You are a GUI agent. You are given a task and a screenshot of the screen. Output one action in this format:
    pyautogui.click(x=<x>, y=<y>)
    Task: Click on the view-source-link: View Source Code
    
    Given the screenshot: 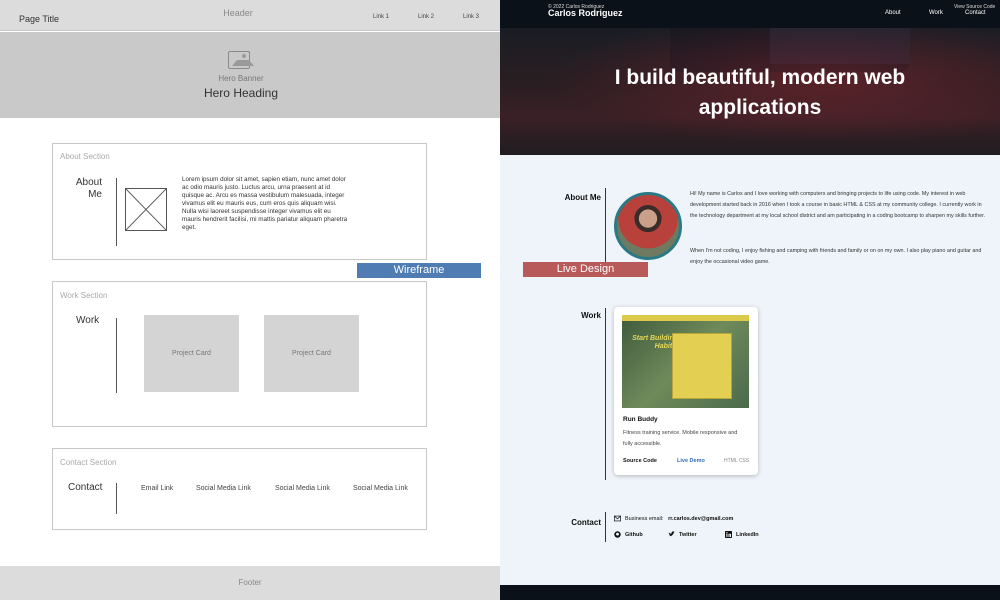 What is the action you would take?
    pyautogui.click(x=974, y=7)
    